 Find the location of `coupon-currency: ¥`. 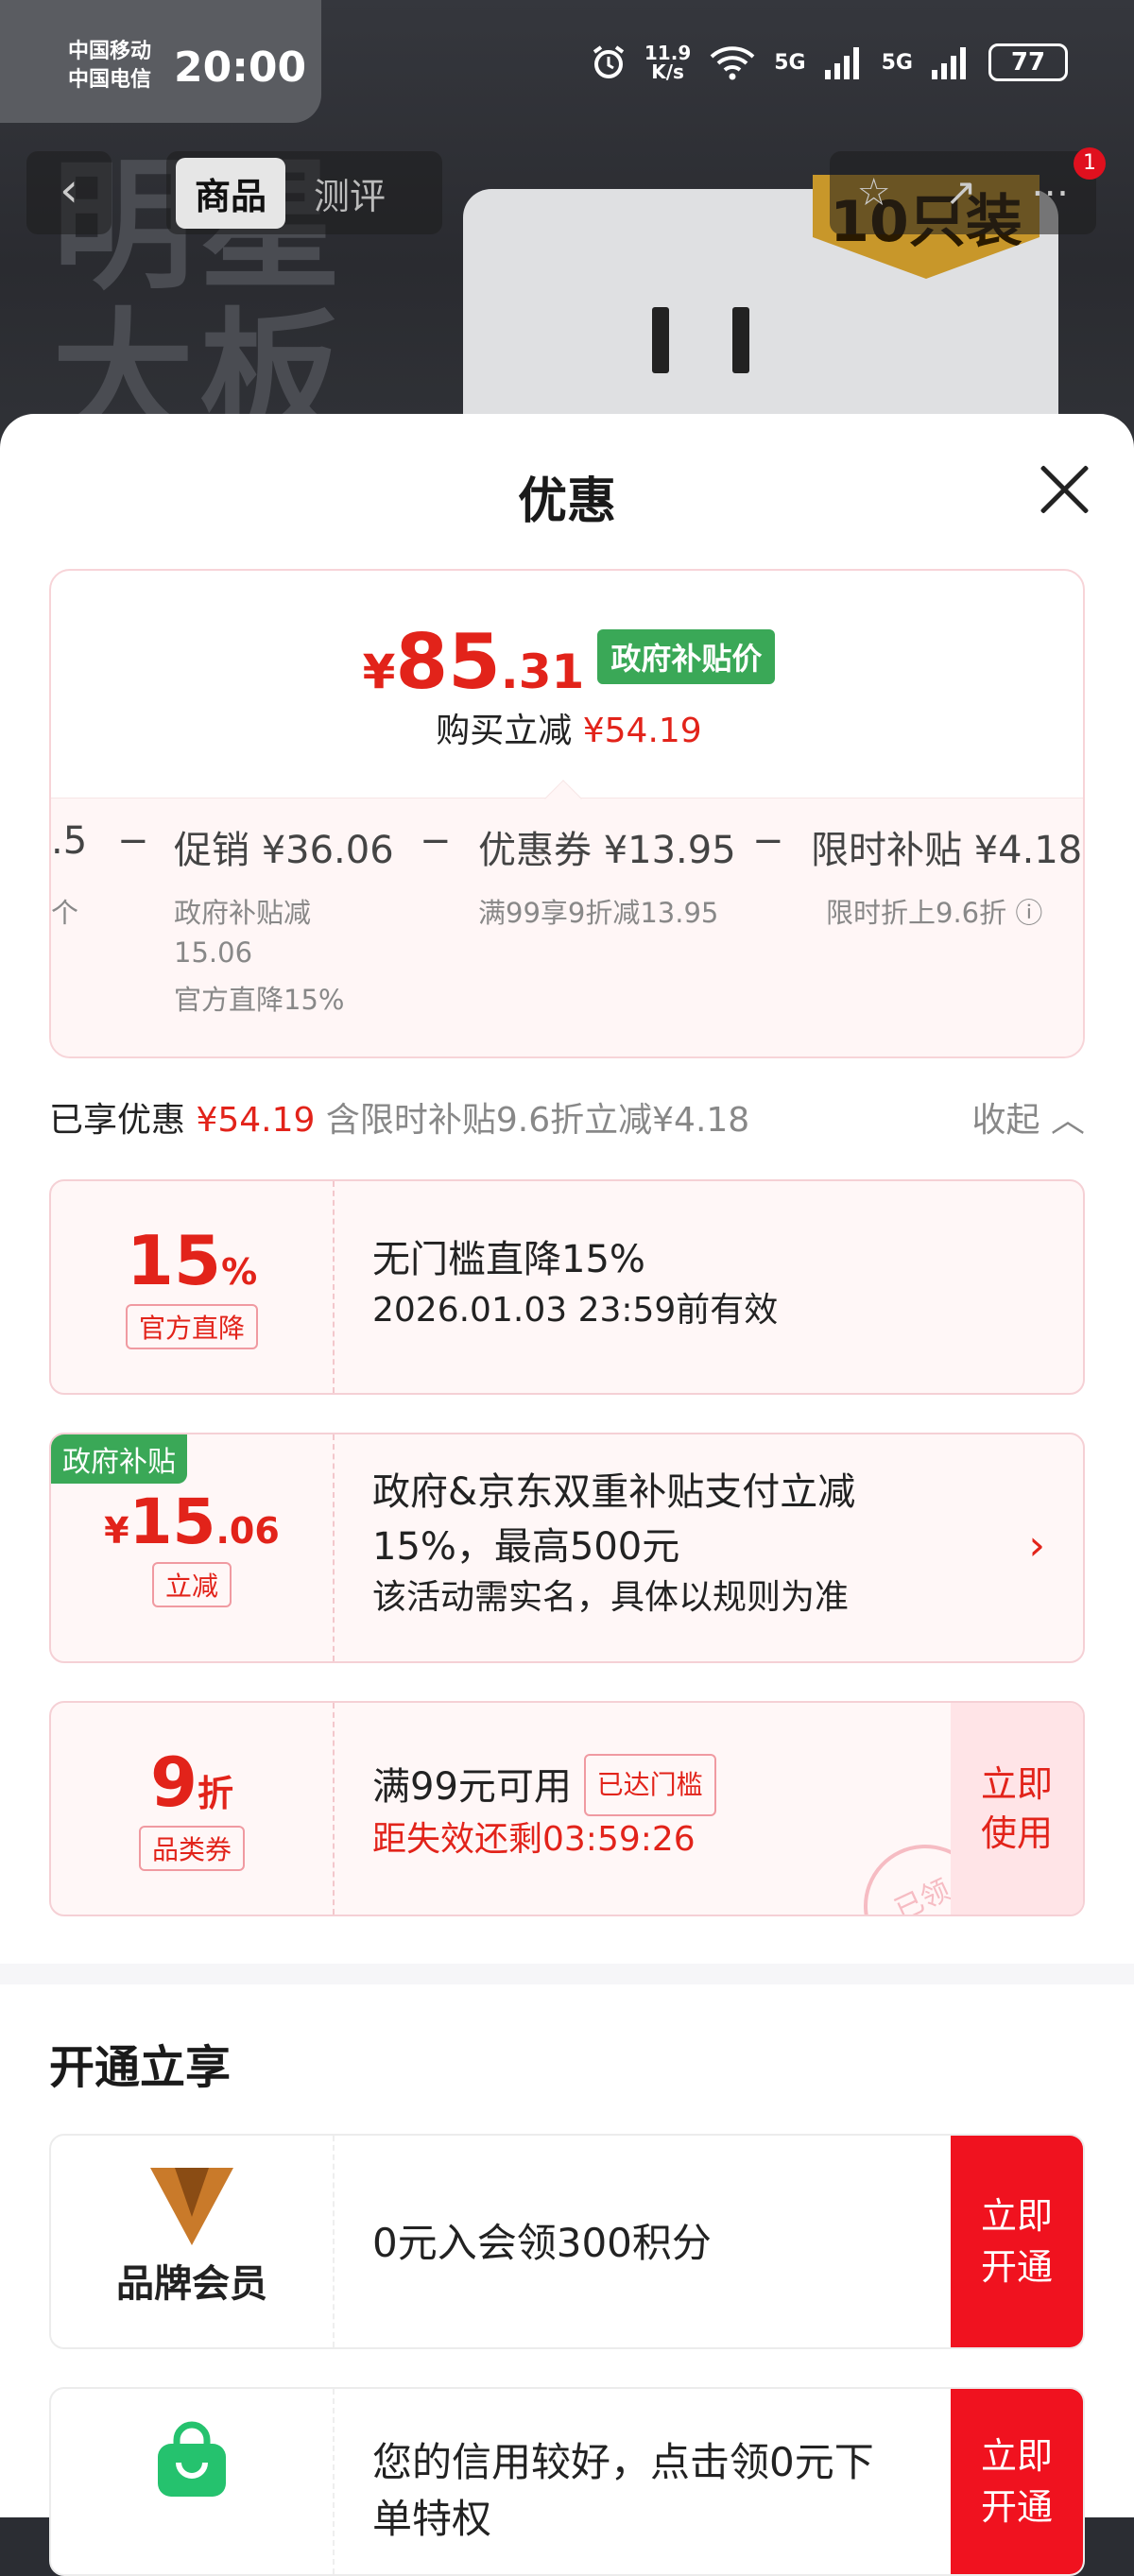

coupon-currency: ¥ is located at coordinates (116, 1531).